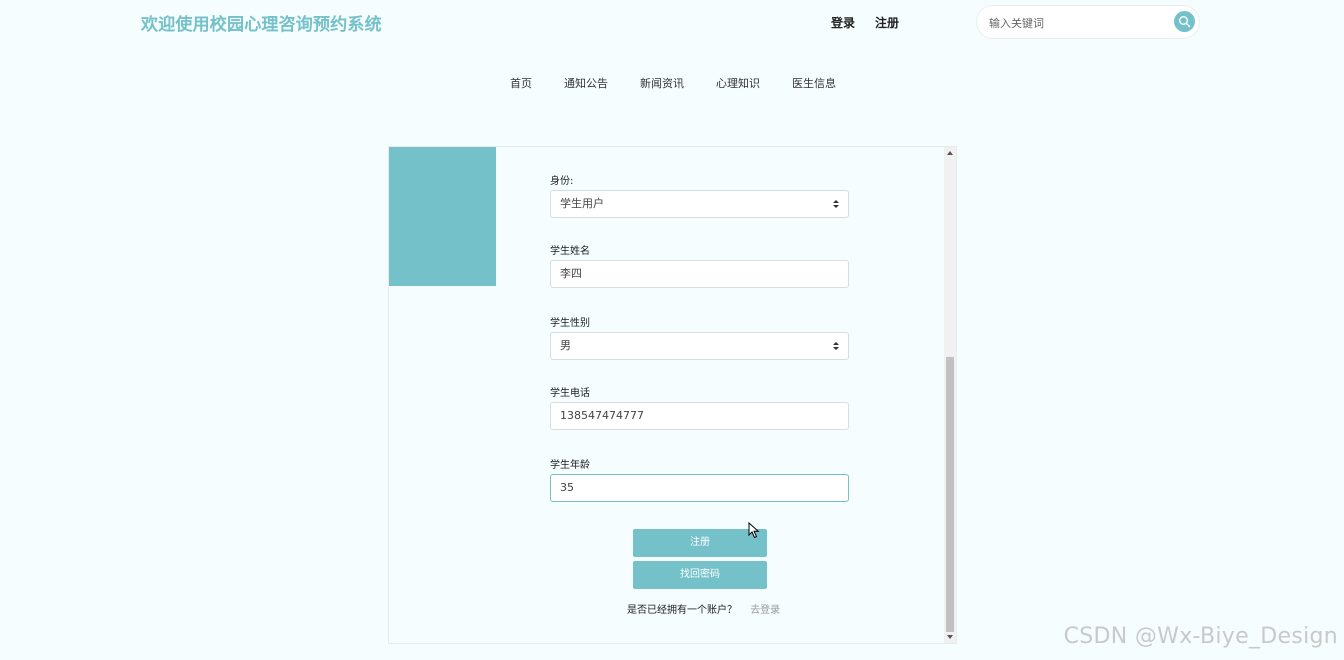 Image resolution: width=1344 pixels, height=660 pixels. Describe the element at coordinates (562, 181) in the screenshot. I see `identity-label: 身份:` at that location.